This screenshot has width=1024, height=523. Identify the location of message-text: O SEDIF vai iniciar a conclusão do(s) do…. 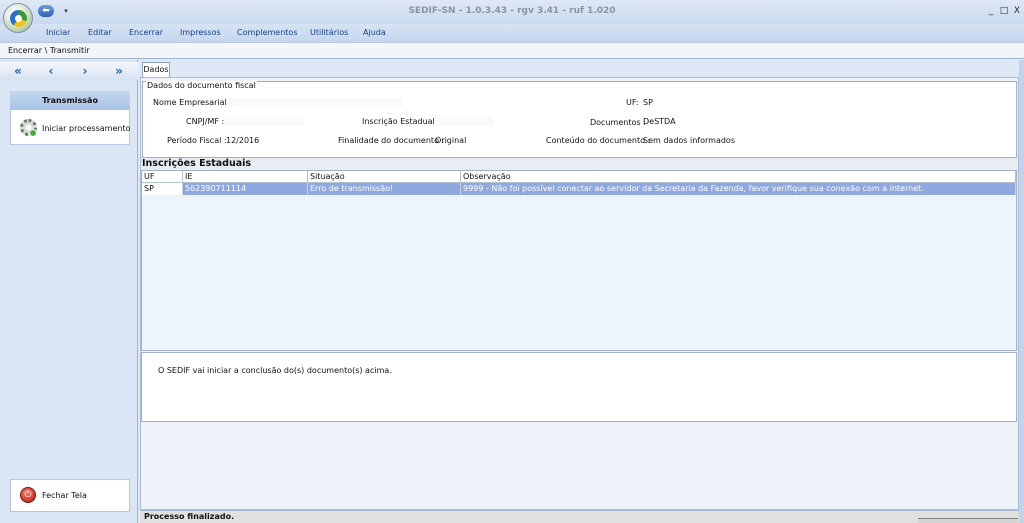
(275, 370).